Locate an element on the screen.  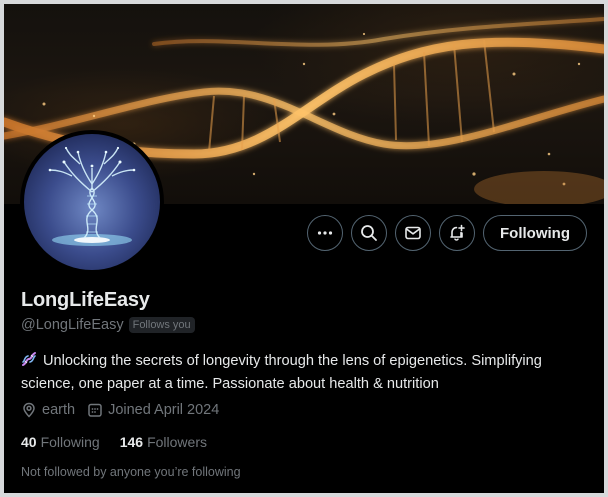
calendar-icon is located at coordinates (95, 410).